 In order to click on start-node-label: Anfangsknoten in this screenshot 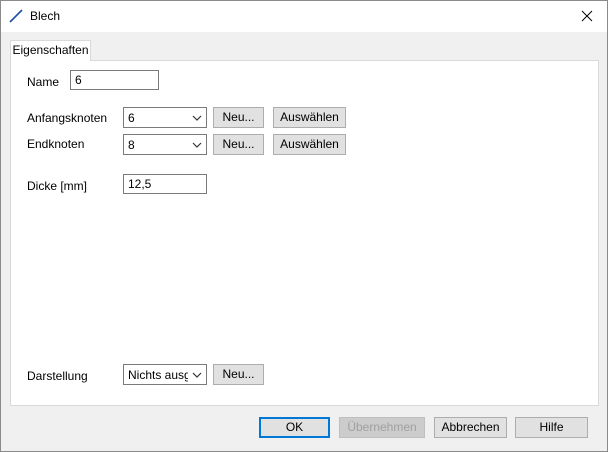, I will do `click(67, 118)`.